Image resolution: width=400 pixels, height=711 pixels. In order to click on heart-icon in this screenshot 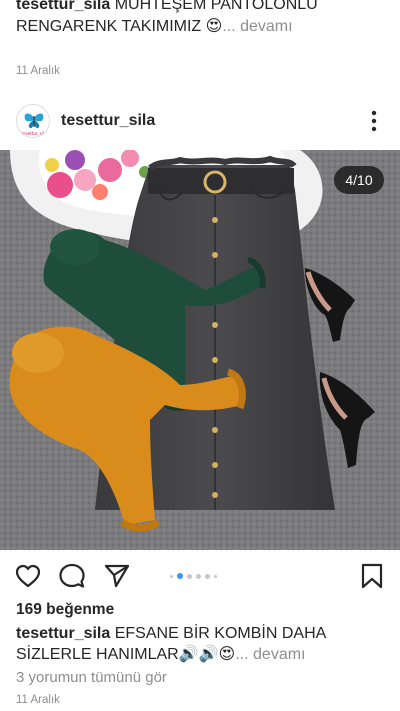, I will do `click(28, 576)`.